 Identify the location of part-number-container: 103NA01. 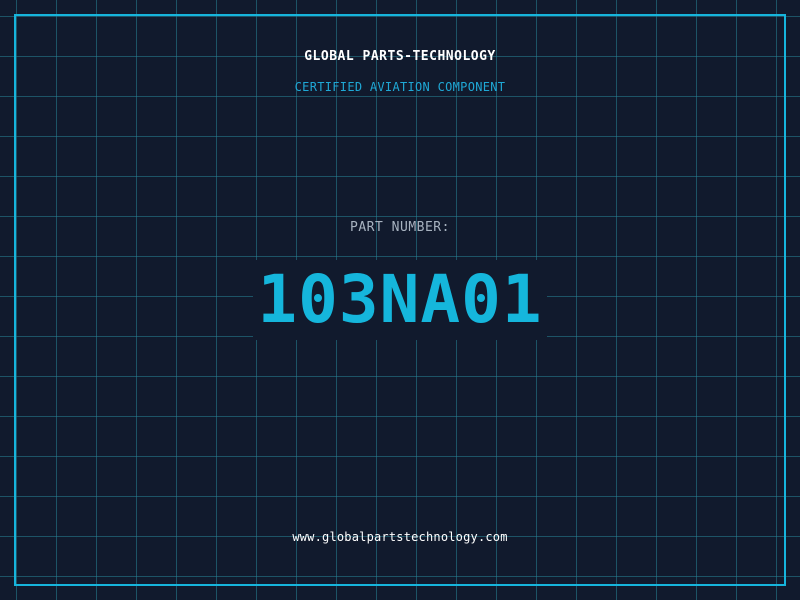
(400, 300).